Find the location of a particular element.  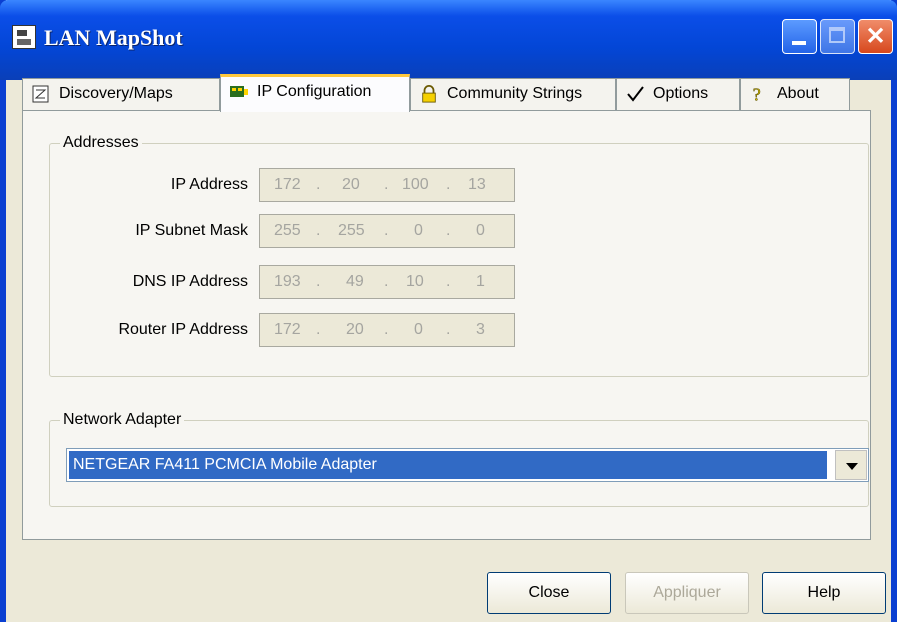

chevron-down-icon is located at coordinates (851, 465).